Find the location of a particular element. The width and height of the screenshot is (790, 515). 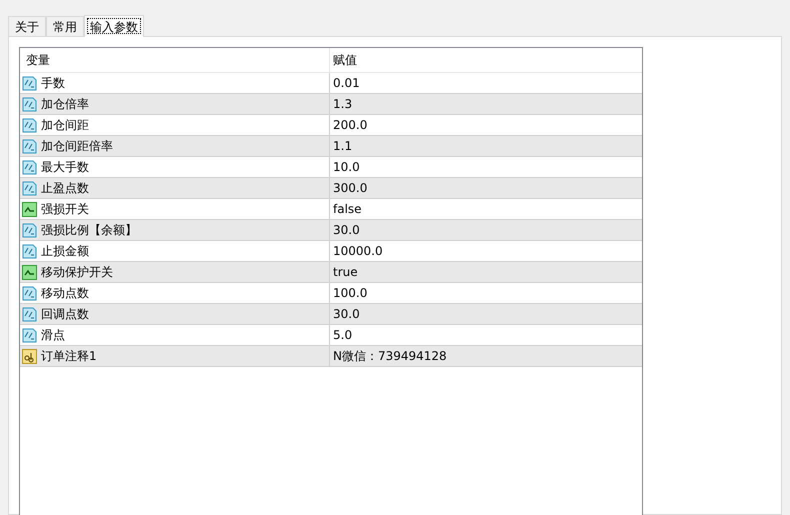

parameter-value: 10000.0 is located at coordinates (358, 251).